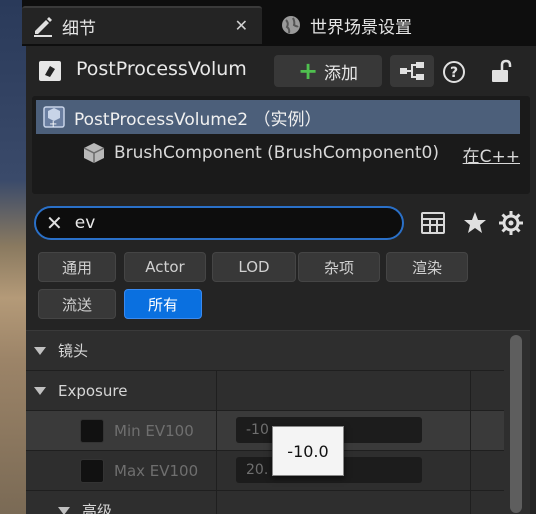 This screenshot has width=536, height=514. I want to click on filter-all: 所有, so click(163, 304).